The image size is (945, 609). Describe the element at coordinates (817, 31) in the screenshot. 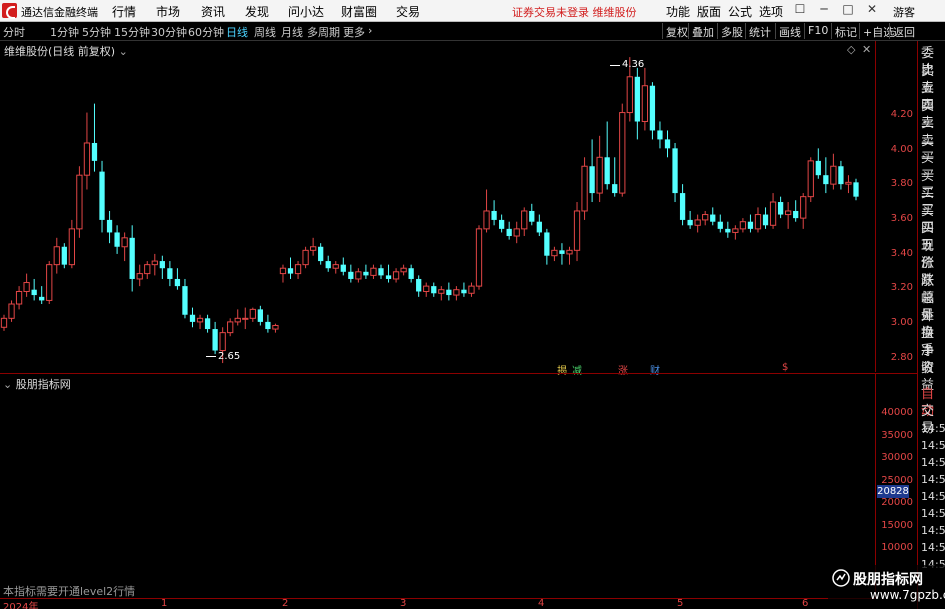

I see `toolbar-button: F10` at that location.